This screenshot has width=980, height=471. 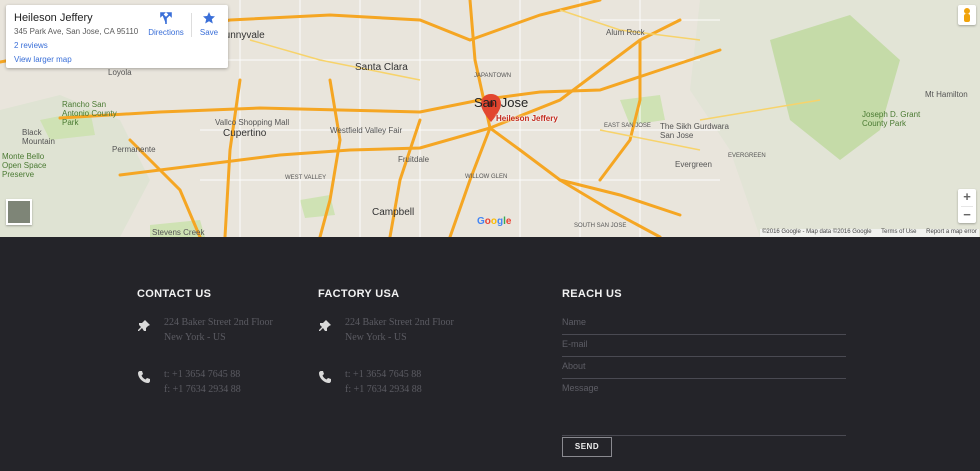 I want to click on place-name: Heileson Jeffery, so click(x=53, y=18).